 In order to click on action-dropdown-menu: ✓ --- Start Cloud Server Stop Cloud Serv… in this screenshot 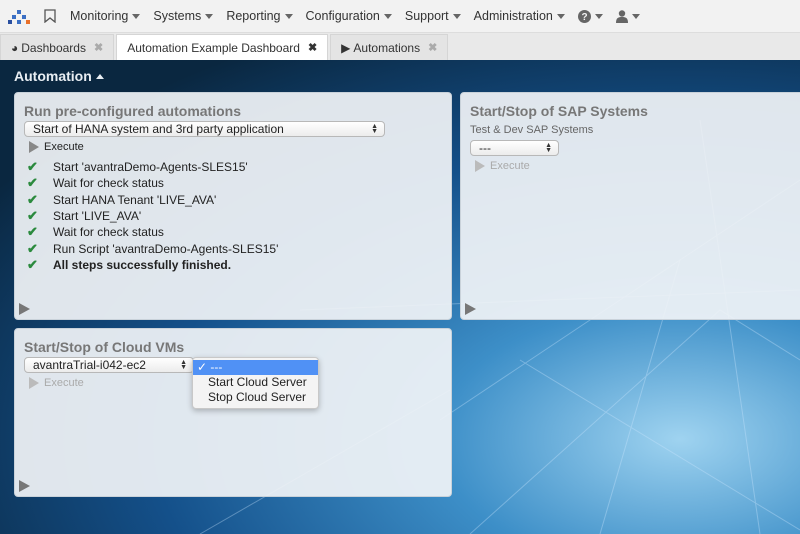, I will do `click(255, 383)`.